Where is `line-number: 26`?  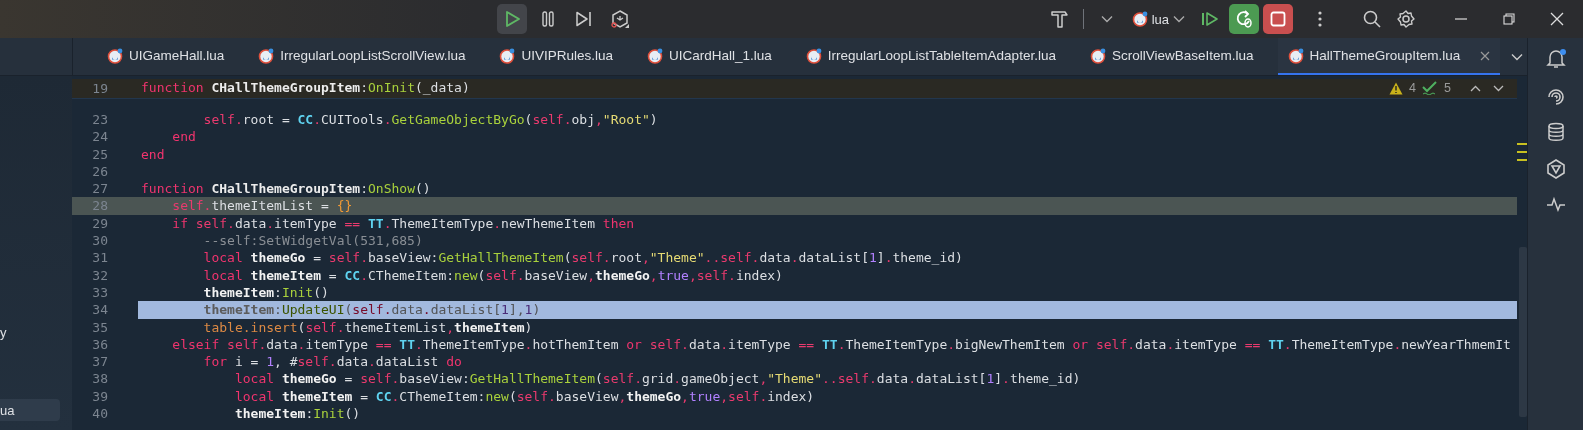 line-number: 26 is located at coordinates (99, 171).